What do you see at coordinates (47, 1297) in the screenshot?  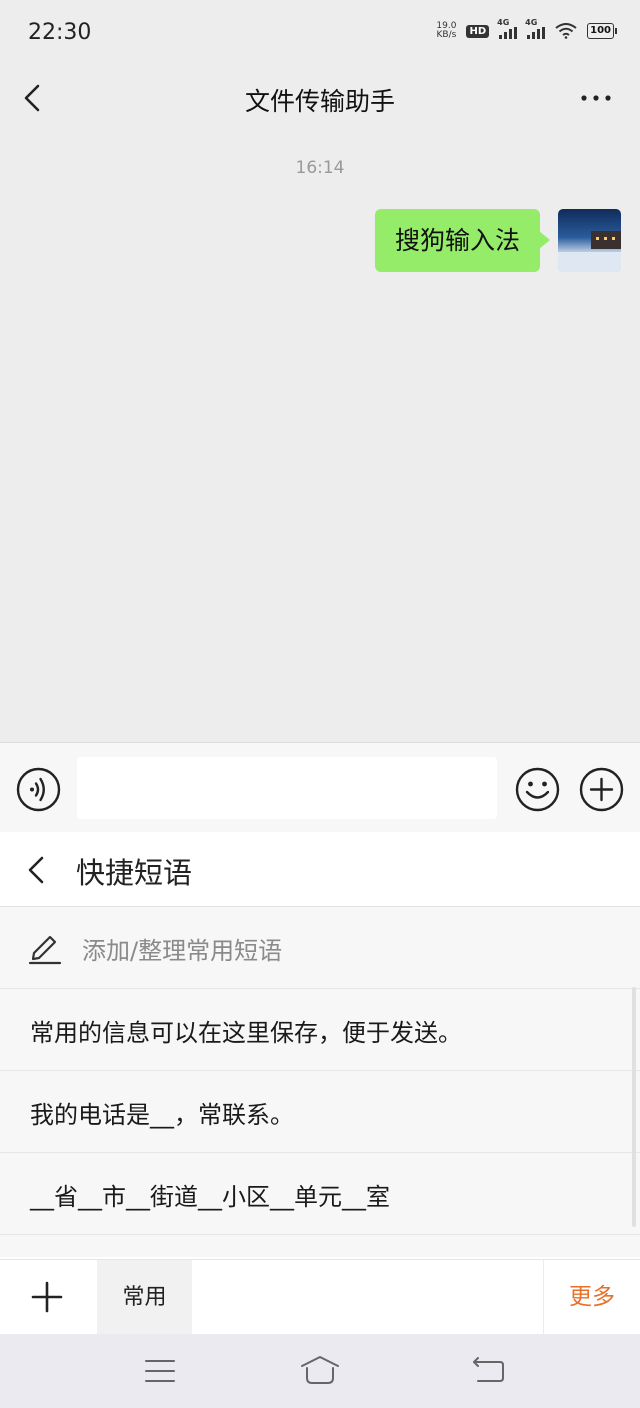 I see `add-icon` at bounding box center [47, 1297].